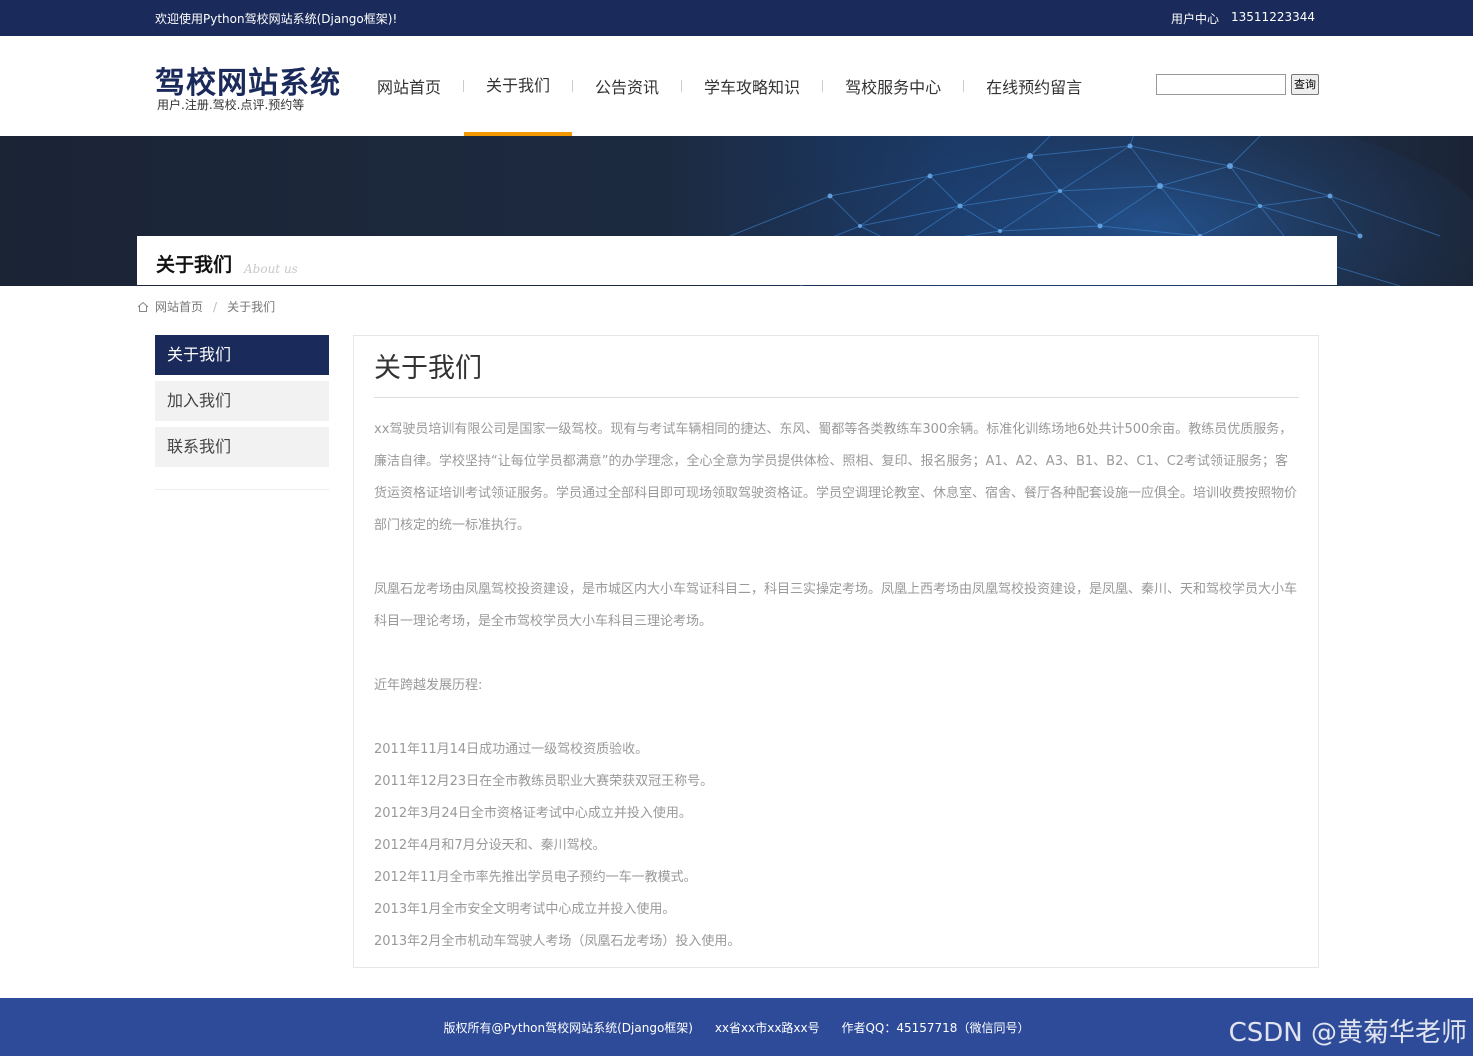 This screenshot has width=1473, height=1056. Describe the element at coordinates (143, 306) in the screenshot. I see `home-icon` at that location.